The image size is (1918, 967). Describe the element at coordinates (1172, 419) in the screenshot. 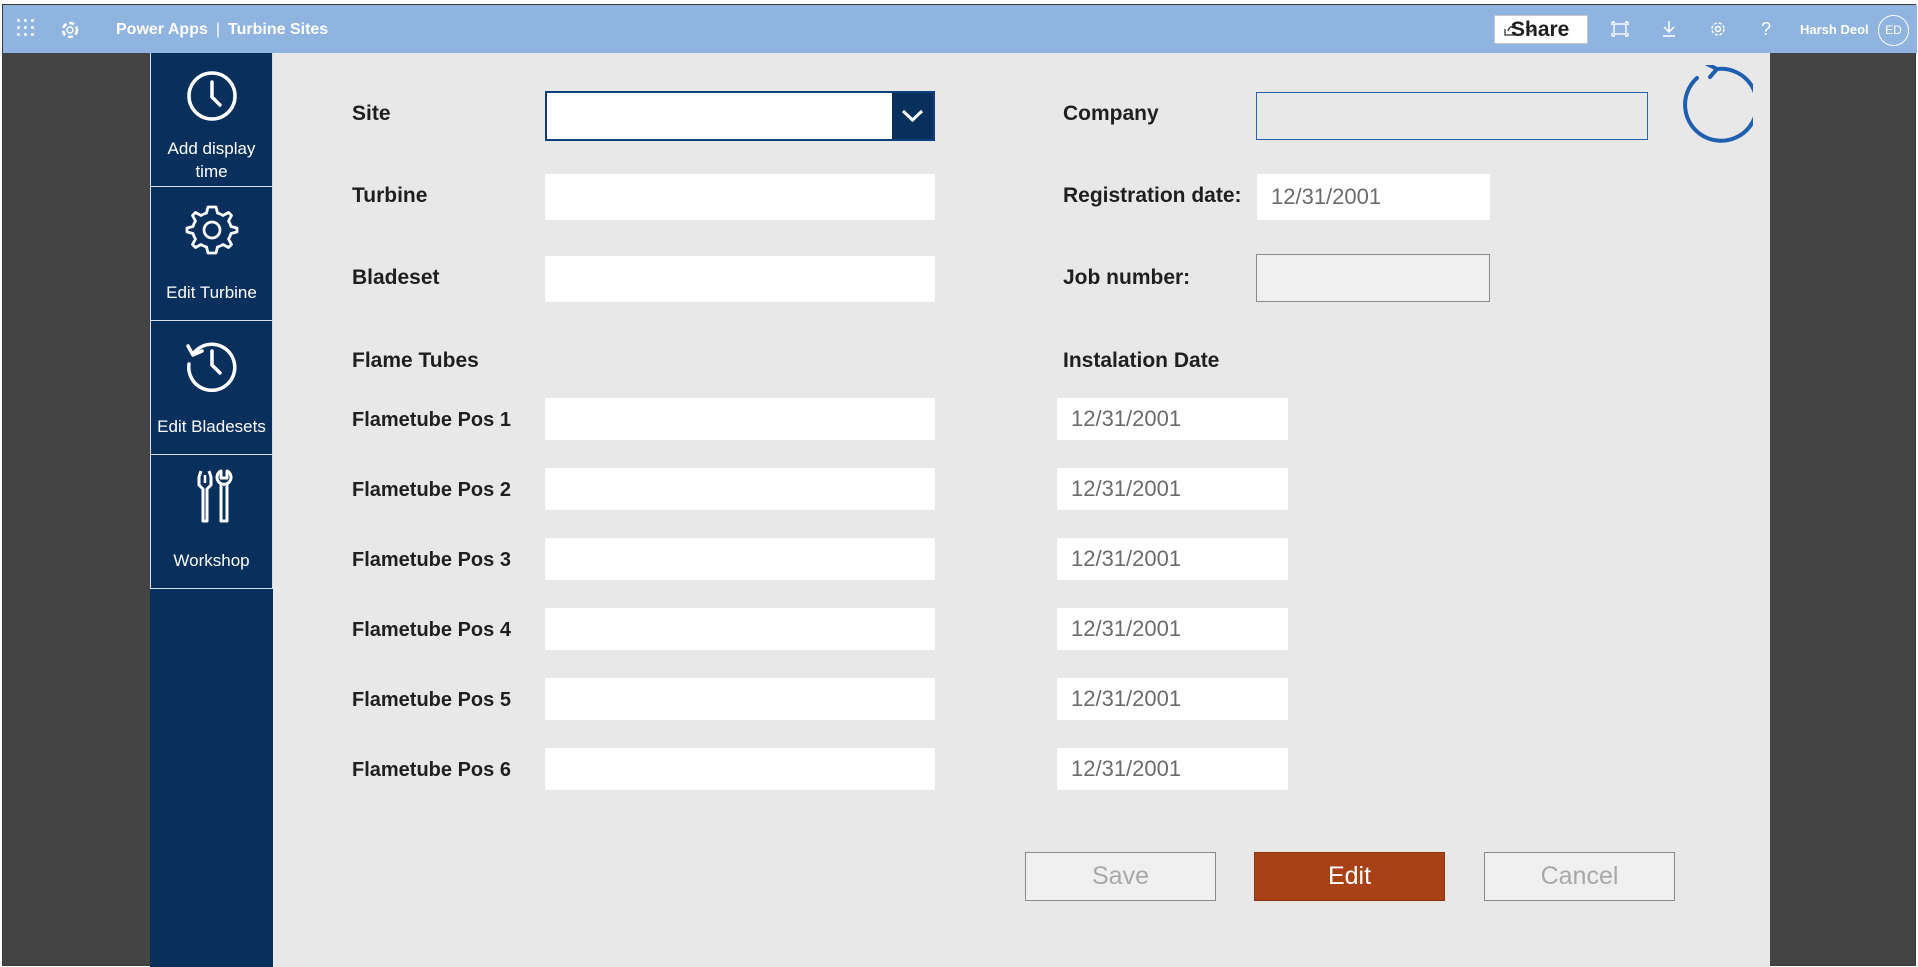

I see `flametube-pos-1-date: 12/31/2001` at that location.